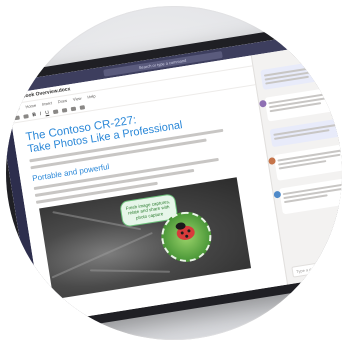  I want to click on italic-icon: I, so click(40, 114).